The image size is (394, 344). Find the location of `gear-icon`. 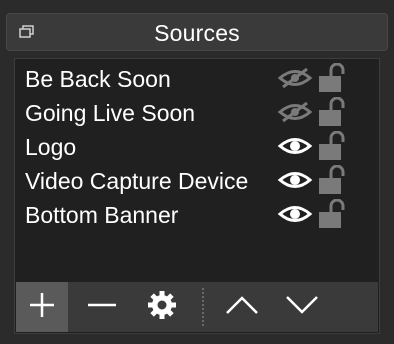

gear-icon is located at coordinates (162, 307).